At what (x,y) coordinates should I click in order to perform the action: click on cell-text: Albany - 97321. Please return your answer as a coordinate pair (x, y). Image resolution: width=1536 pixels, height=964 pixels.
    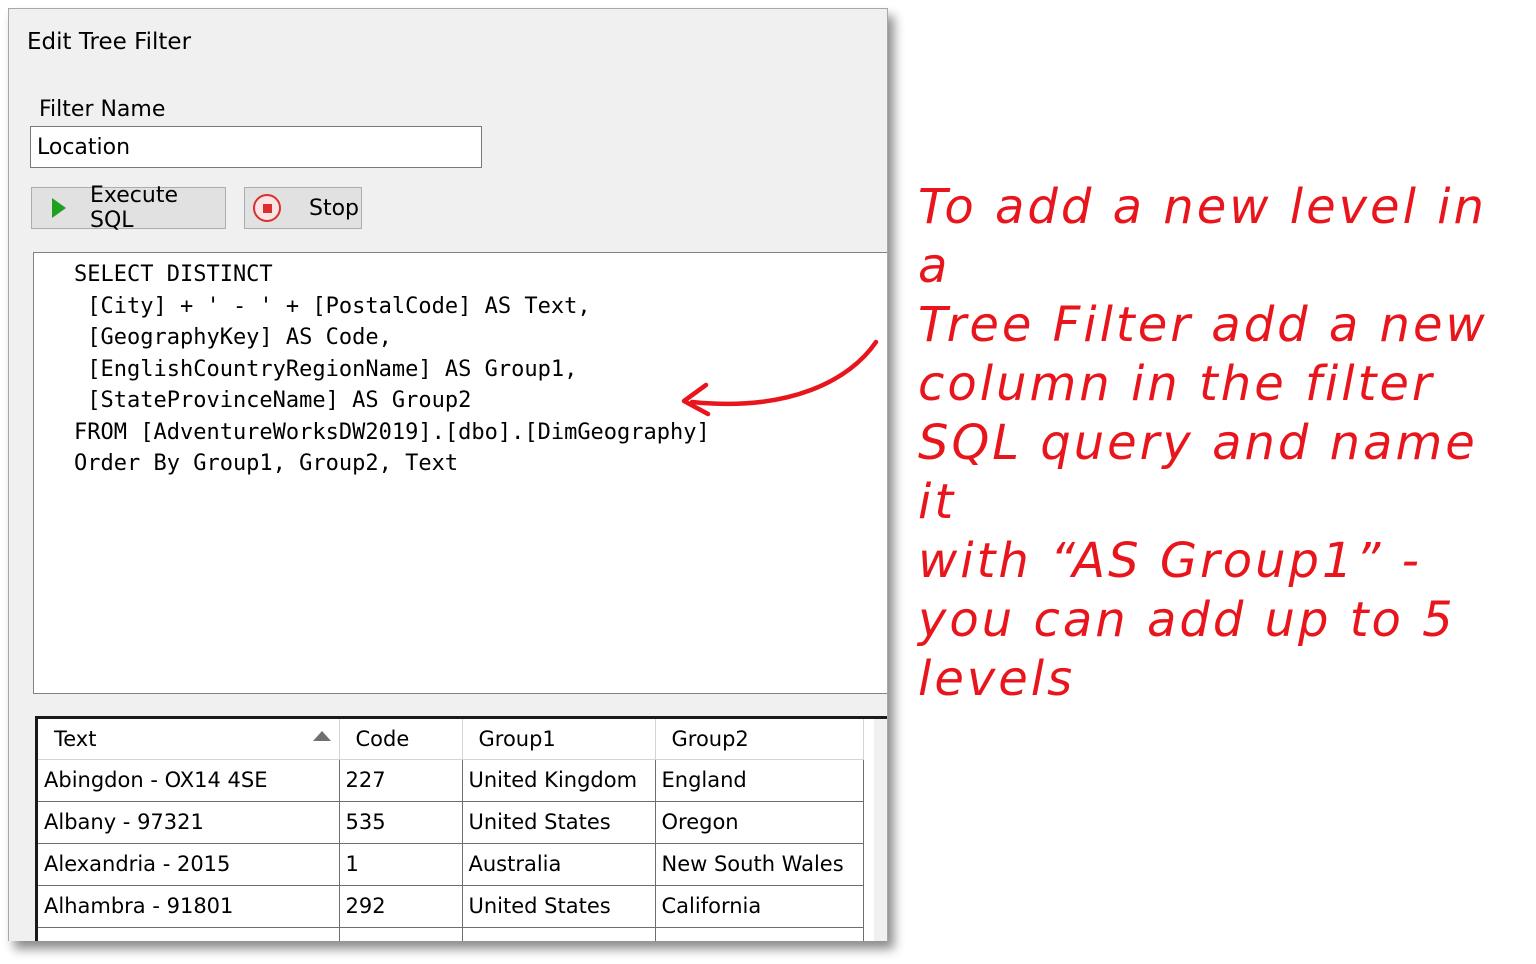
    Looking at the image, I should click on (189, 822).